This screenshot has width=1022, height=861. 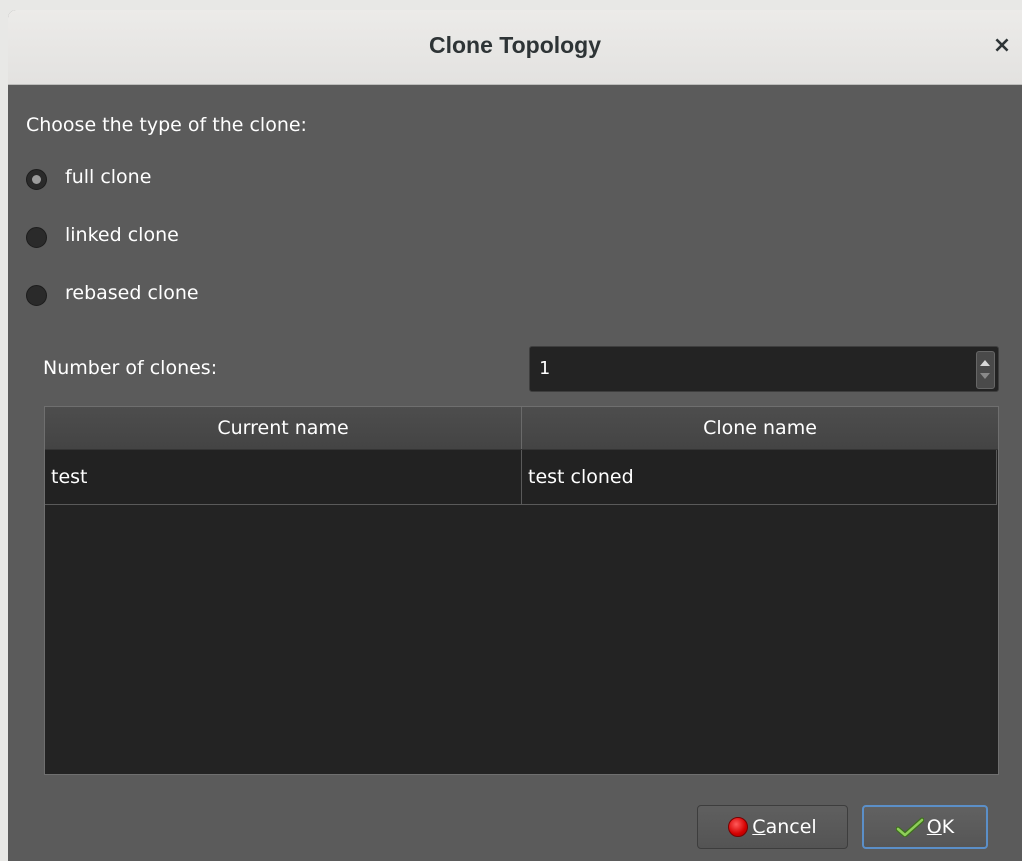 What do you see at coordinates (515, 45) in the screenshot?
I see `dialog-title: Clone Topology` at bounding box center [515, 45].